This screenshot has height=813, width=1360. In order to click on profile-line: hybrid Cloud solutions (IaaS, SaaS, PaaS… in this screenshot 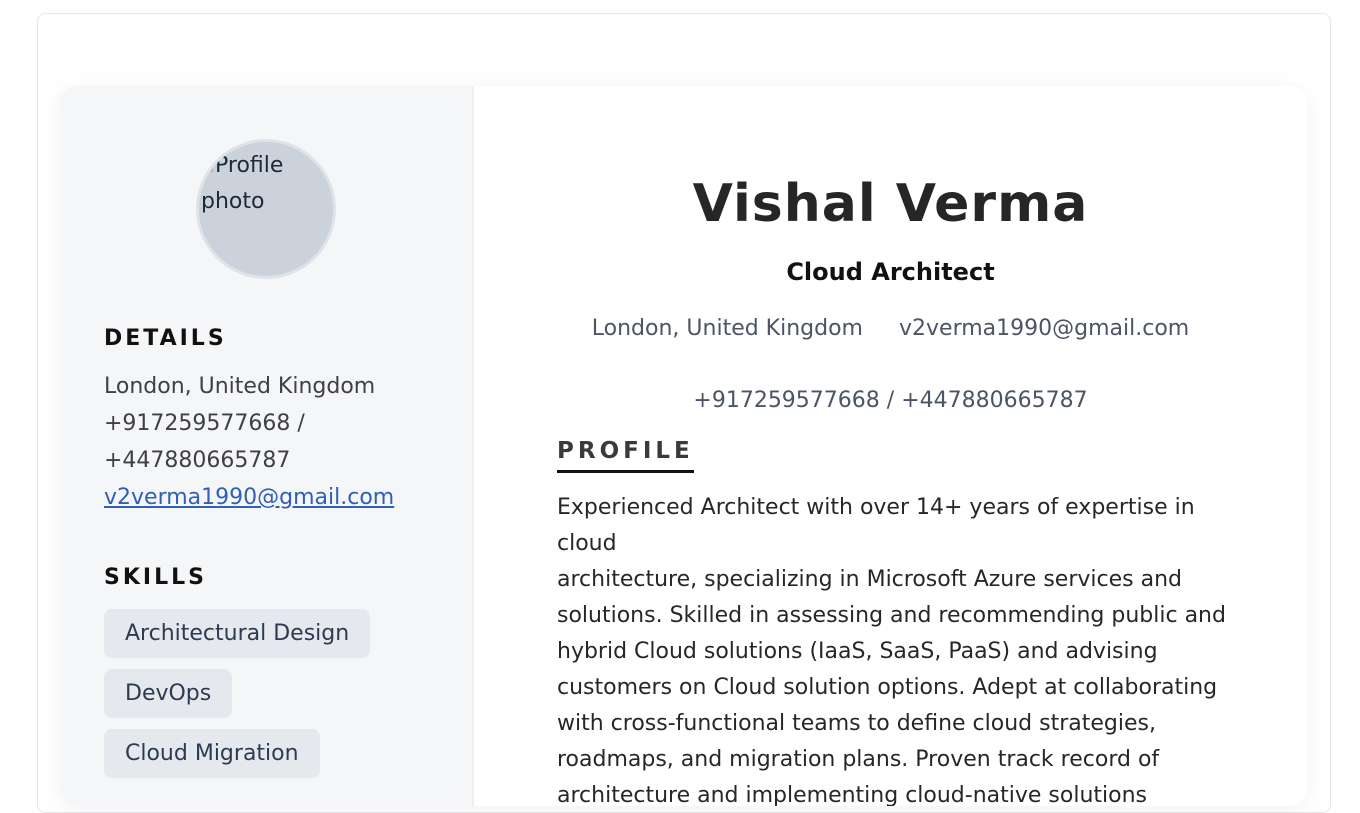, I will do `click(857, 651)`.